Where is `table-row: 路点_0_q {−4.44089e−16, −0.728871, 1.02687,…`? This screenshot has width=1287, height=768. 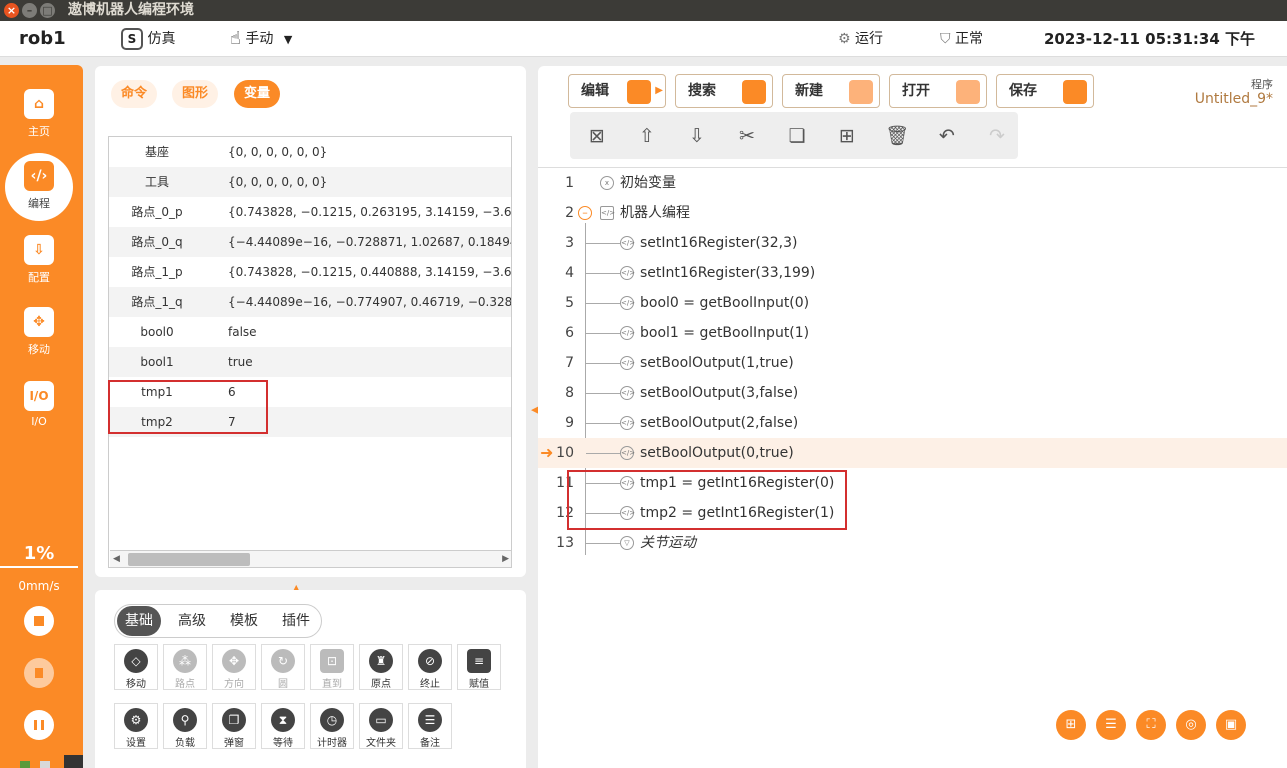
table-row: 路点_0_q {−4.44089e−16, −0.728871, 1.02687,… is located at coordinates (310, 242).